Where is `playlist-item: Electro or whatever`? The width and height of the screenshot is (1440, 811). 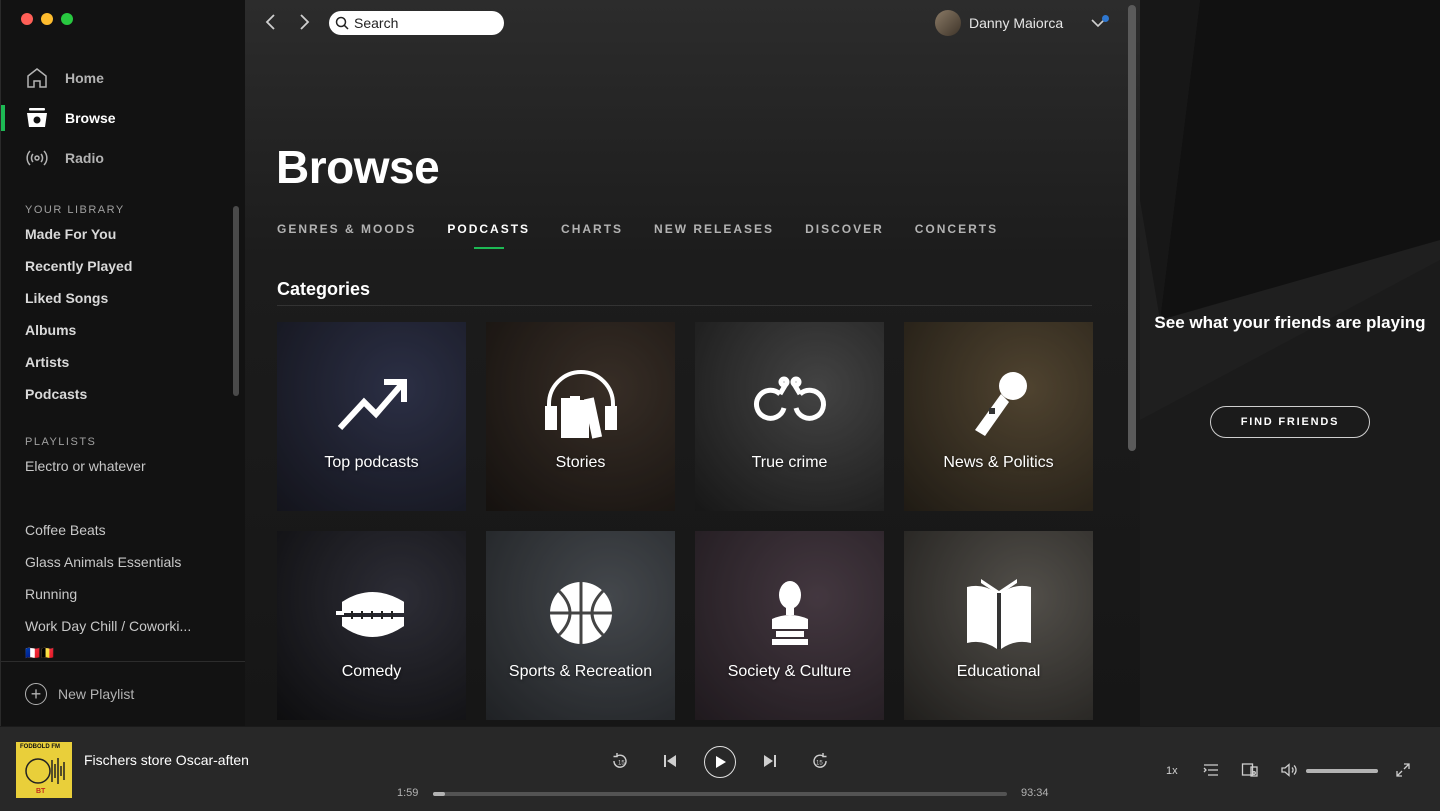 playlist-item: Electro or whatever is located at coordinates (85, 466).